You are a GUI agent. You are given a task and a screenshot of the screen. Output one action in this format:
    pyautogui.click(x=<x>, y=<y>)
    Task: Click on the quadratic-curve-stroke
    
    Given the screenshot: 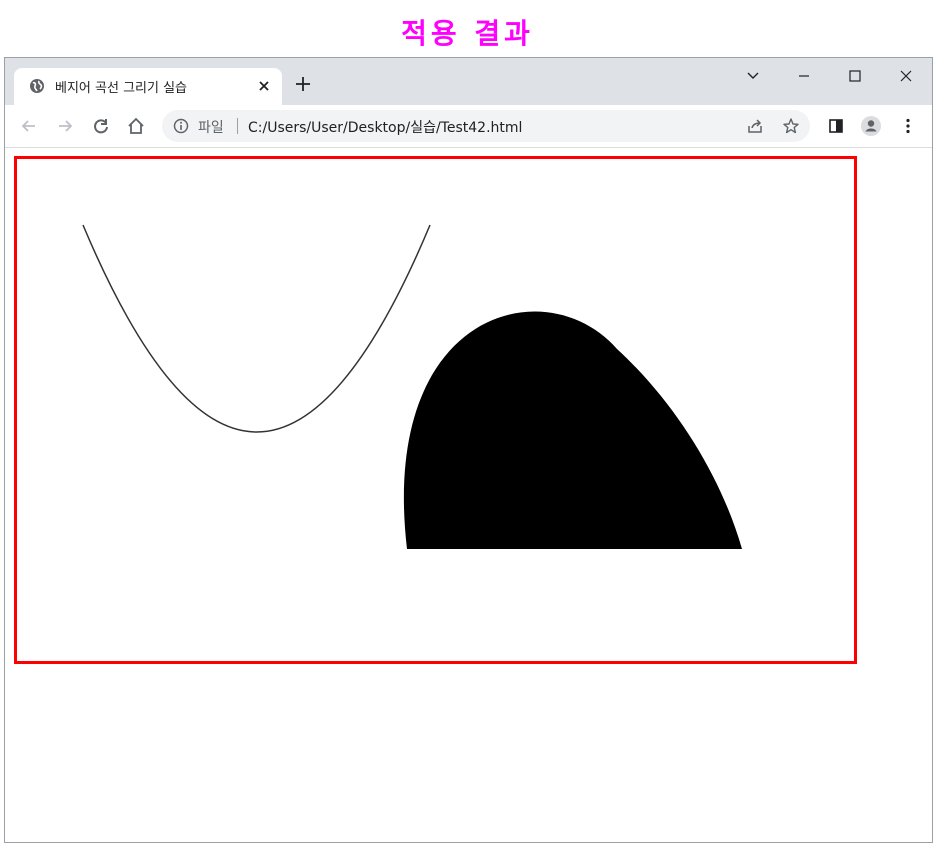 What is the action you would take?
    pyautogui.click(x=256, y=328)
    